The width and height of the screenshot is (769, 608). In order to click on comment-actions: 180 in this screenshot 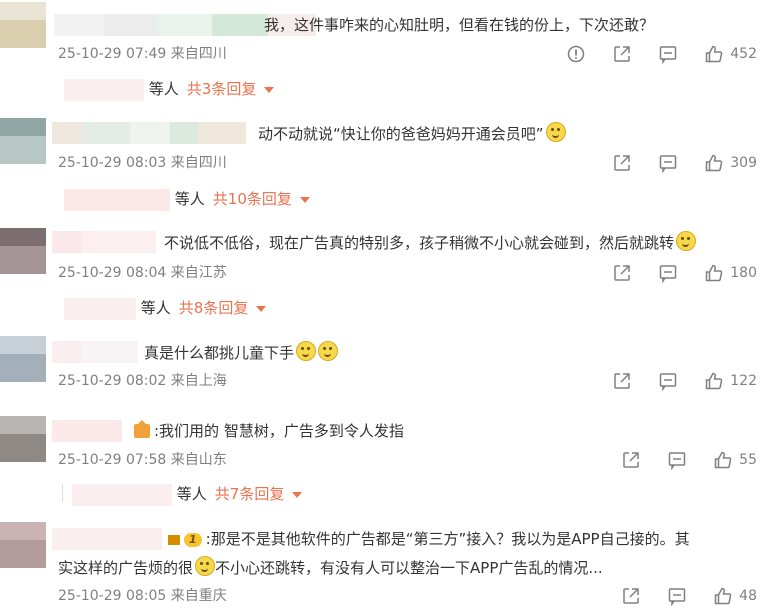, I will do `click(671, 273)`.